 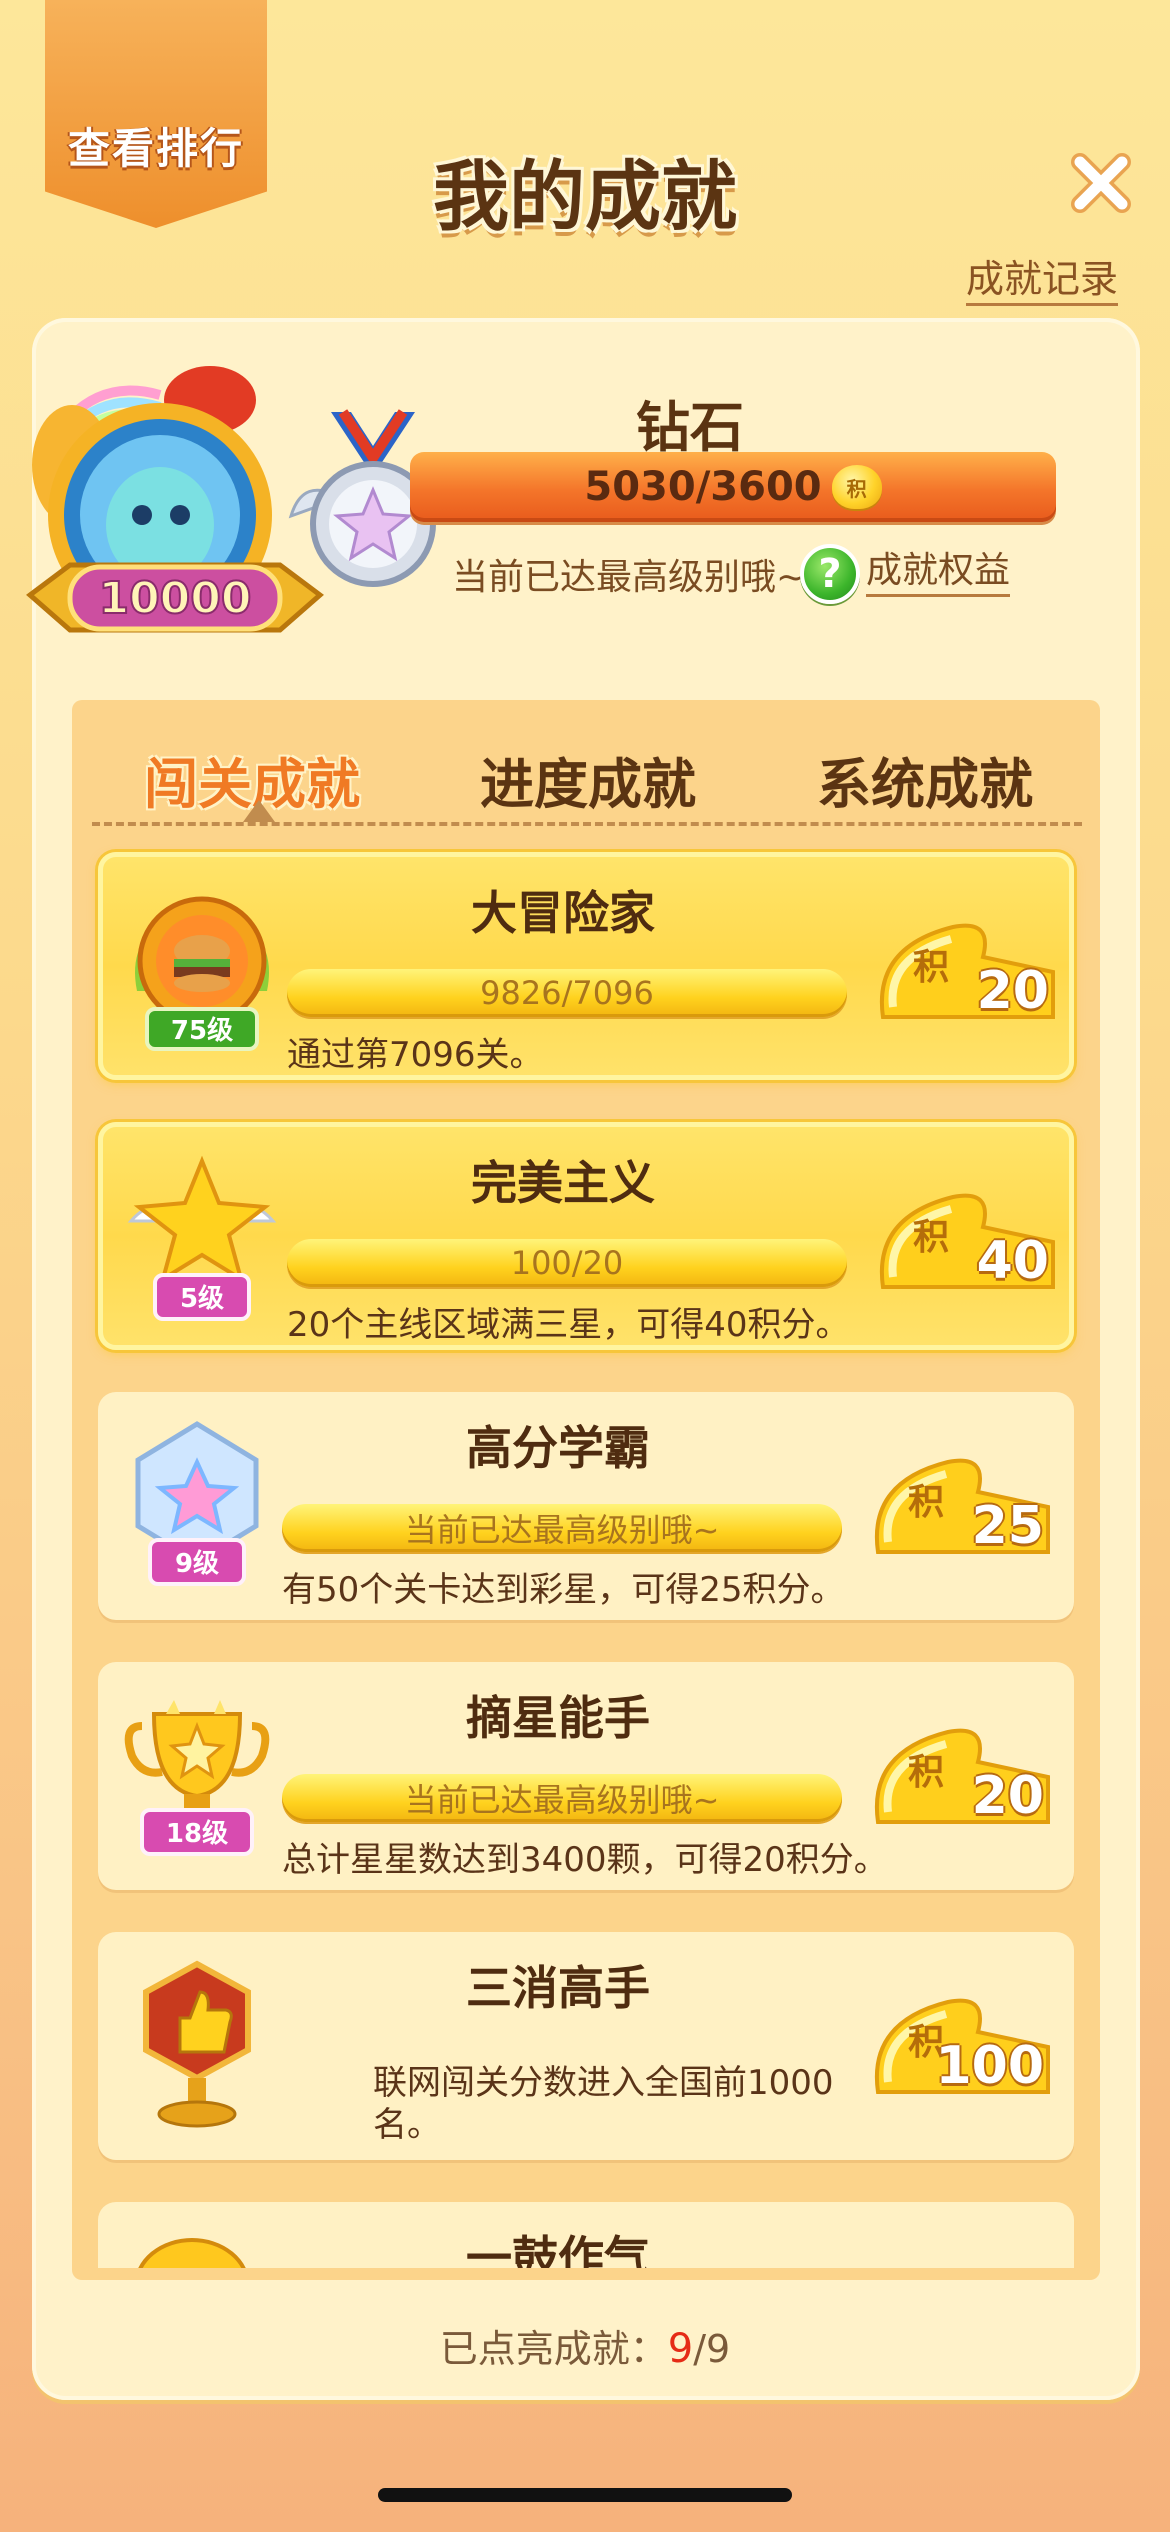 I want to click on tab-divider, so click(x=587, y=824).